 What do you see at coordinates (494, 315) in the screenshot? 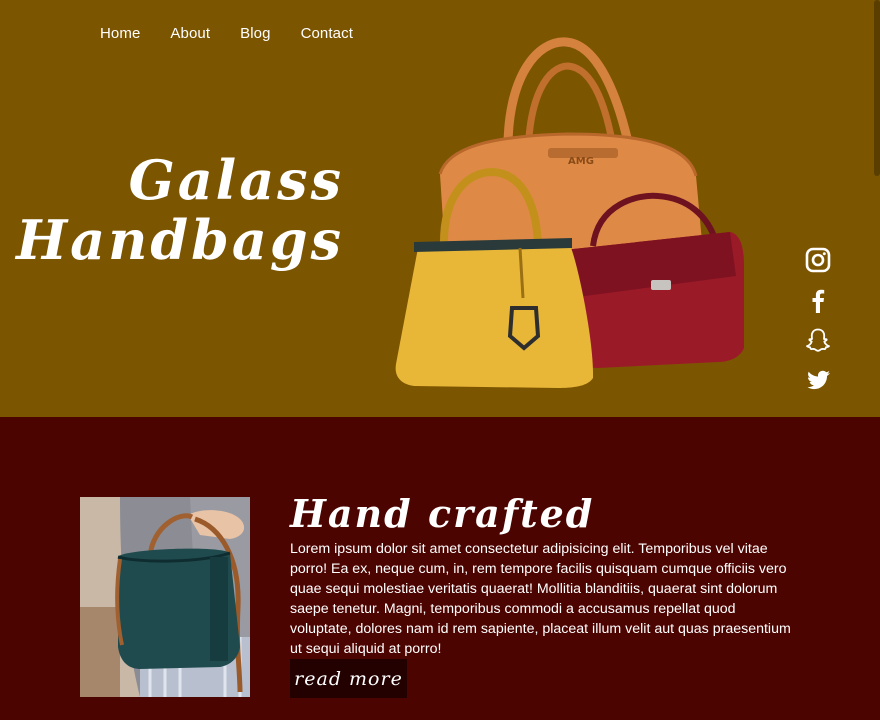
I see `yellow-bag-body` at bounding box center [494, 315].